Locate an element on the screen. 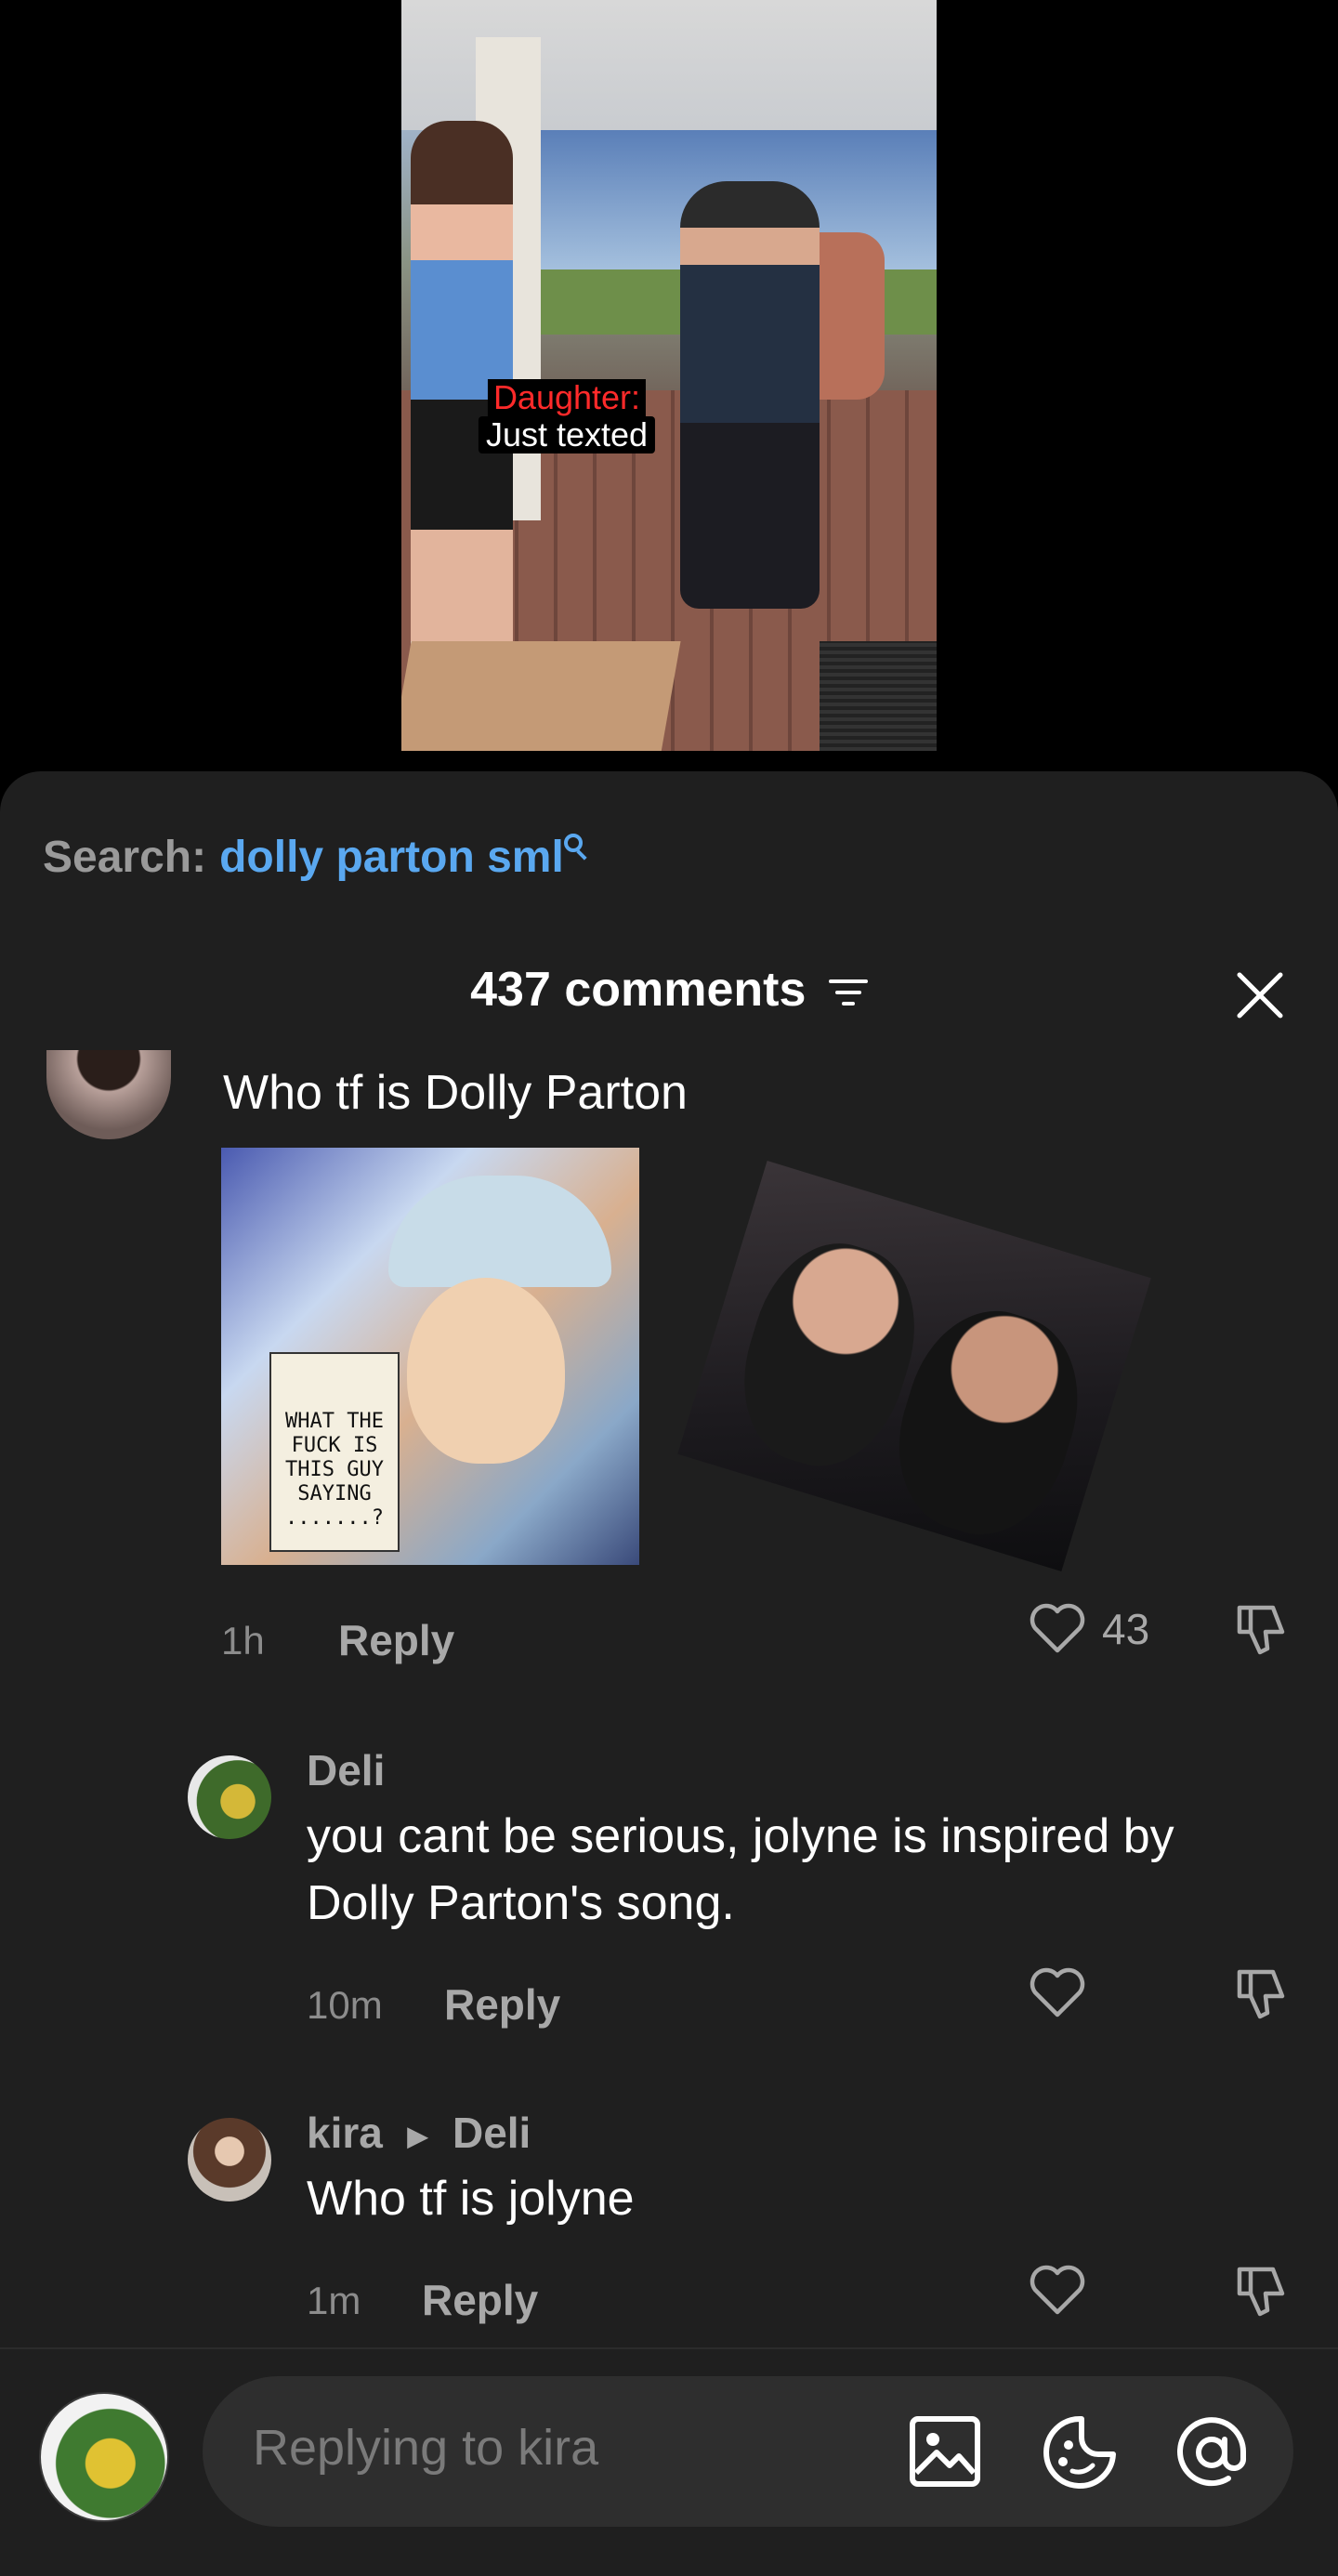  video-doormat is located at coordinates (541, 696).